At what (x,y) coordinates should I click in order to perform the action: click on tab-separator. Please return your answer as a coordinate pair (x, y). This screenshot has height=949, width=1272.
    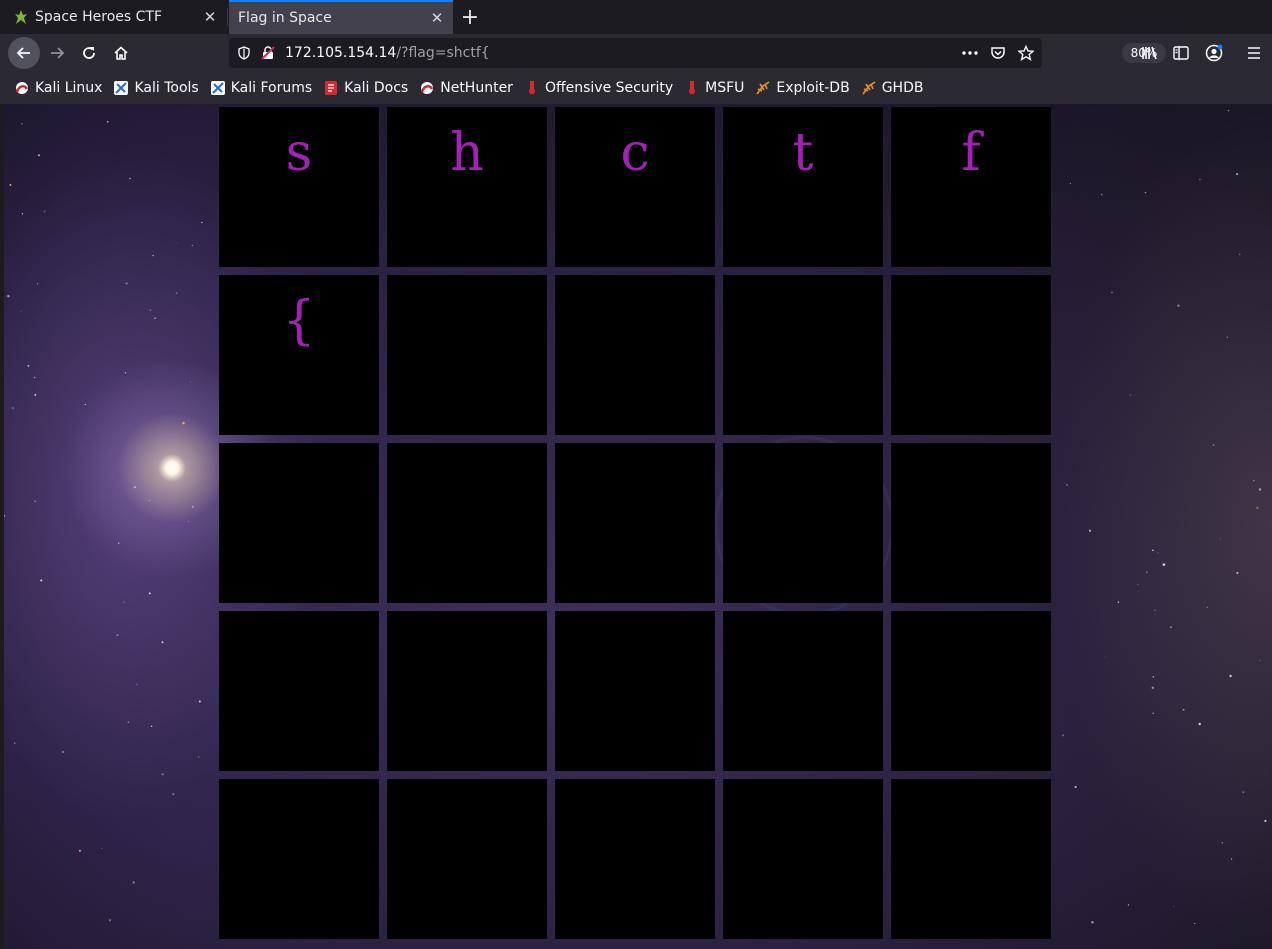
    Looking at the image, I should click on (227, 17).